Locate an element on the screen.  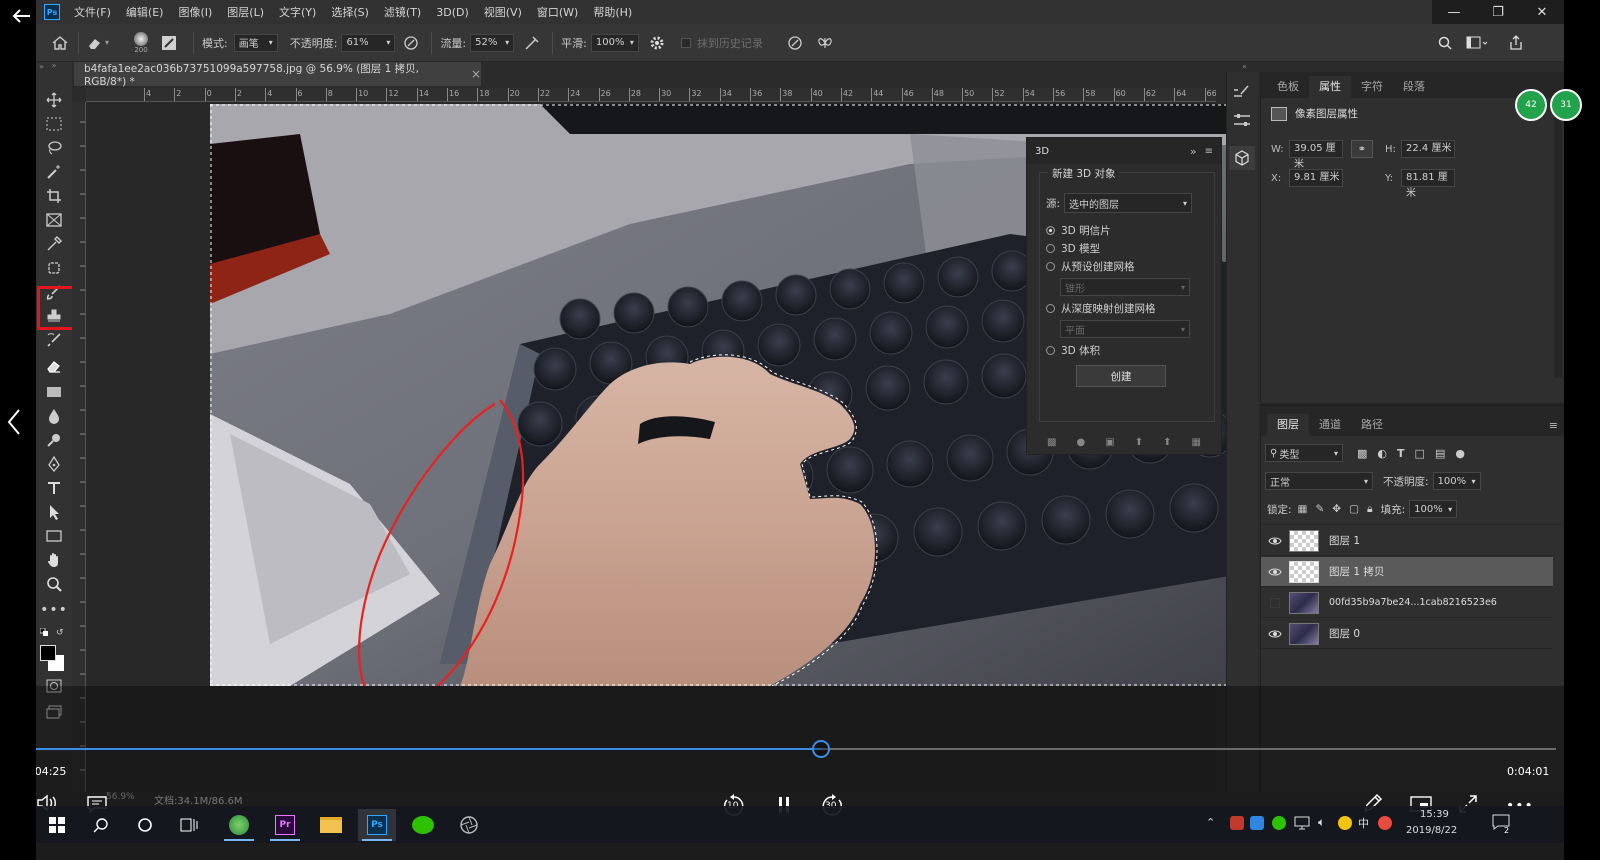
zoom-tool-icon is located at coordinates (54, 584).